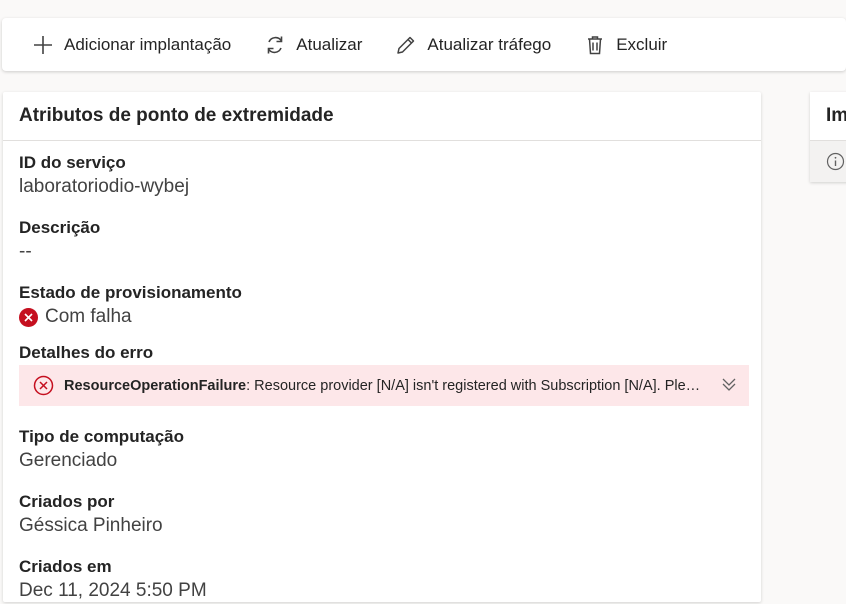 The width and height of the screenshot is (846, 604). Describe the element at coordinates (43, 44) in the screenshot. I see `plus-icon` at that location.